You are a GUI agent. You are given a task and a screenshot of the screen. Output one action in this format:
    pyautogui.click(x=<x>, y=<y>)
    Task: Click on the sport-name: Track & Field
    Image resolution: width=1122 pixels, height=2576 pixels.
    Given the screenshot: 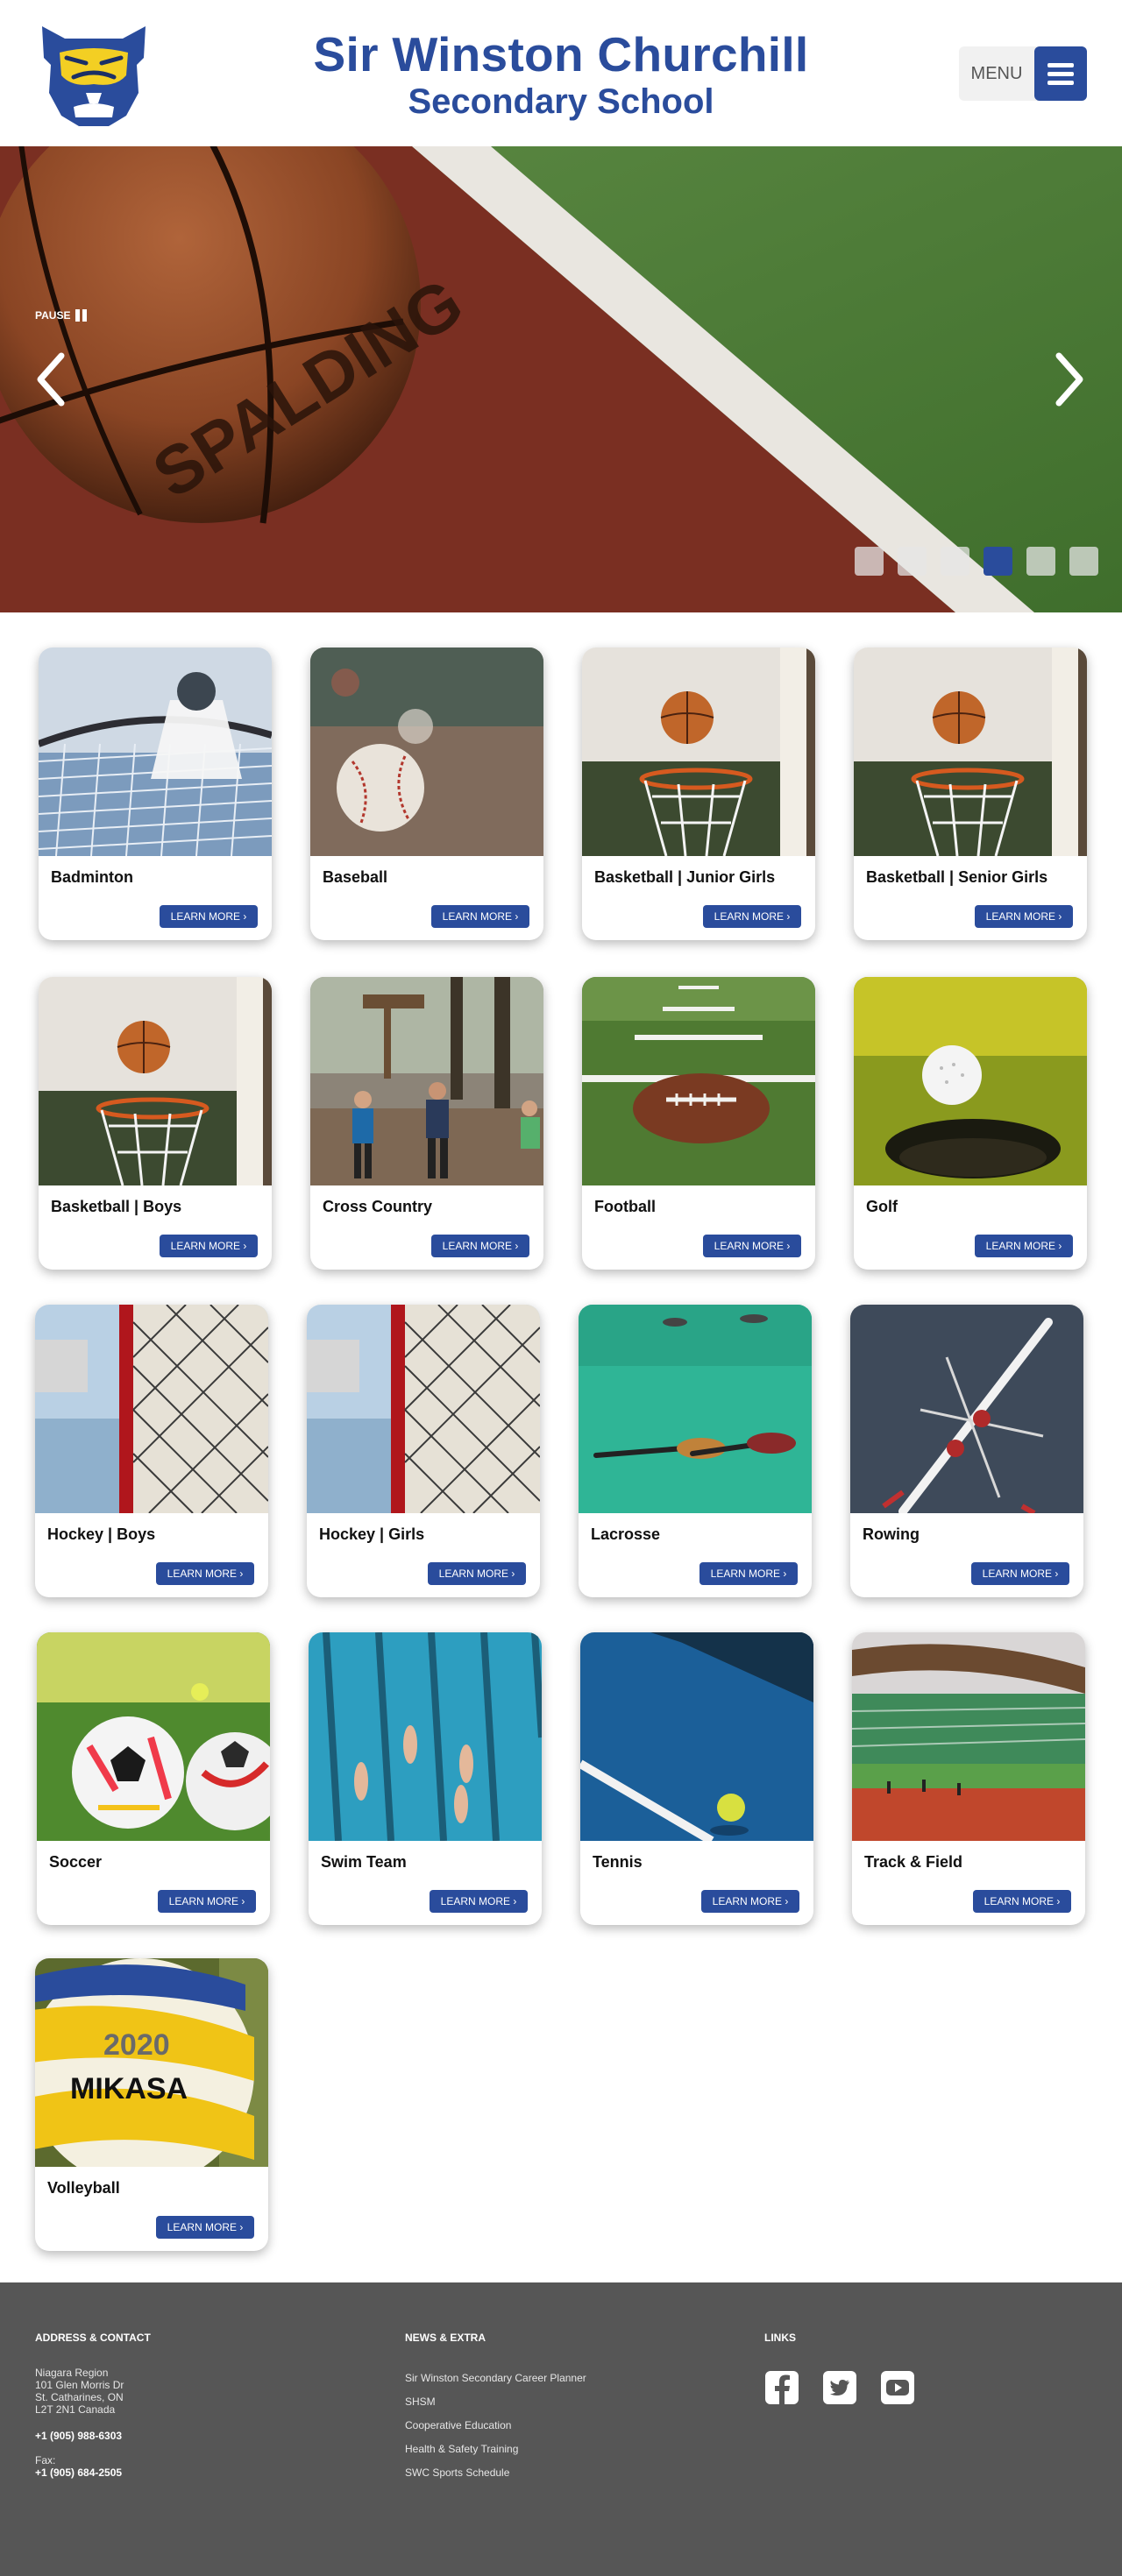 What is the action you would take?
    pyautogui.click(x=914, y=1862)
    